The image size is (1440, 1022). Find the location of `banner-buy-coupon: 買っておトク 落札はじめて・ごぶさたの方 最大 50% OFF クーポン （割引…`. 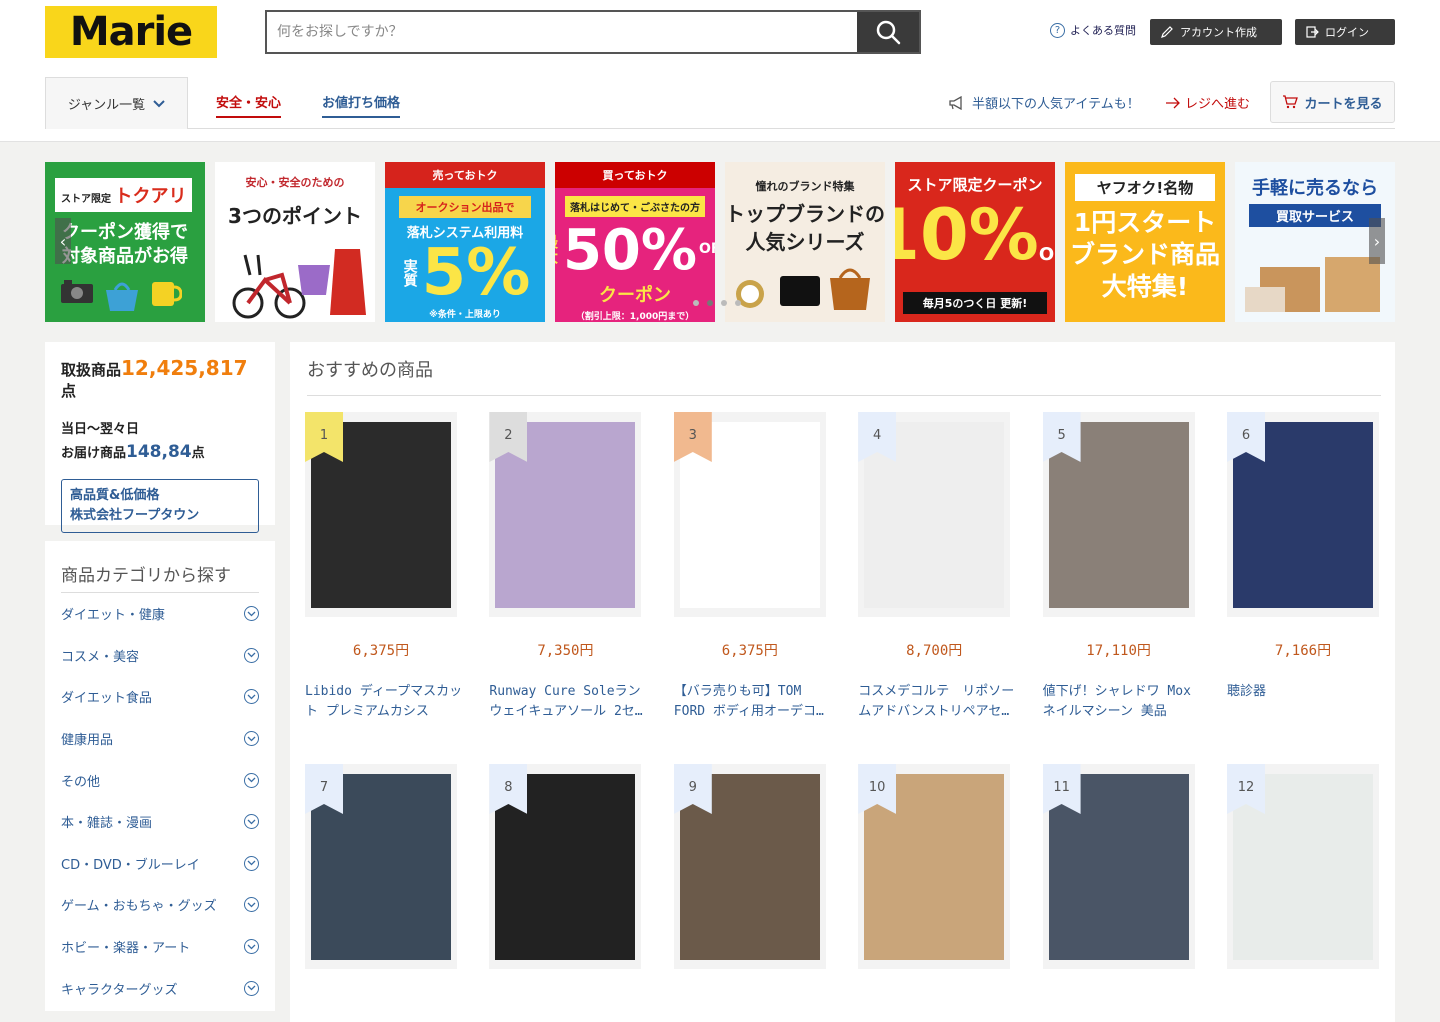

banner-buy-coupon: 買っておトク 落札はじめて・ごぶさたの方 最大 50% OFF クーポン （割引… is located at coordinates (635, 242).